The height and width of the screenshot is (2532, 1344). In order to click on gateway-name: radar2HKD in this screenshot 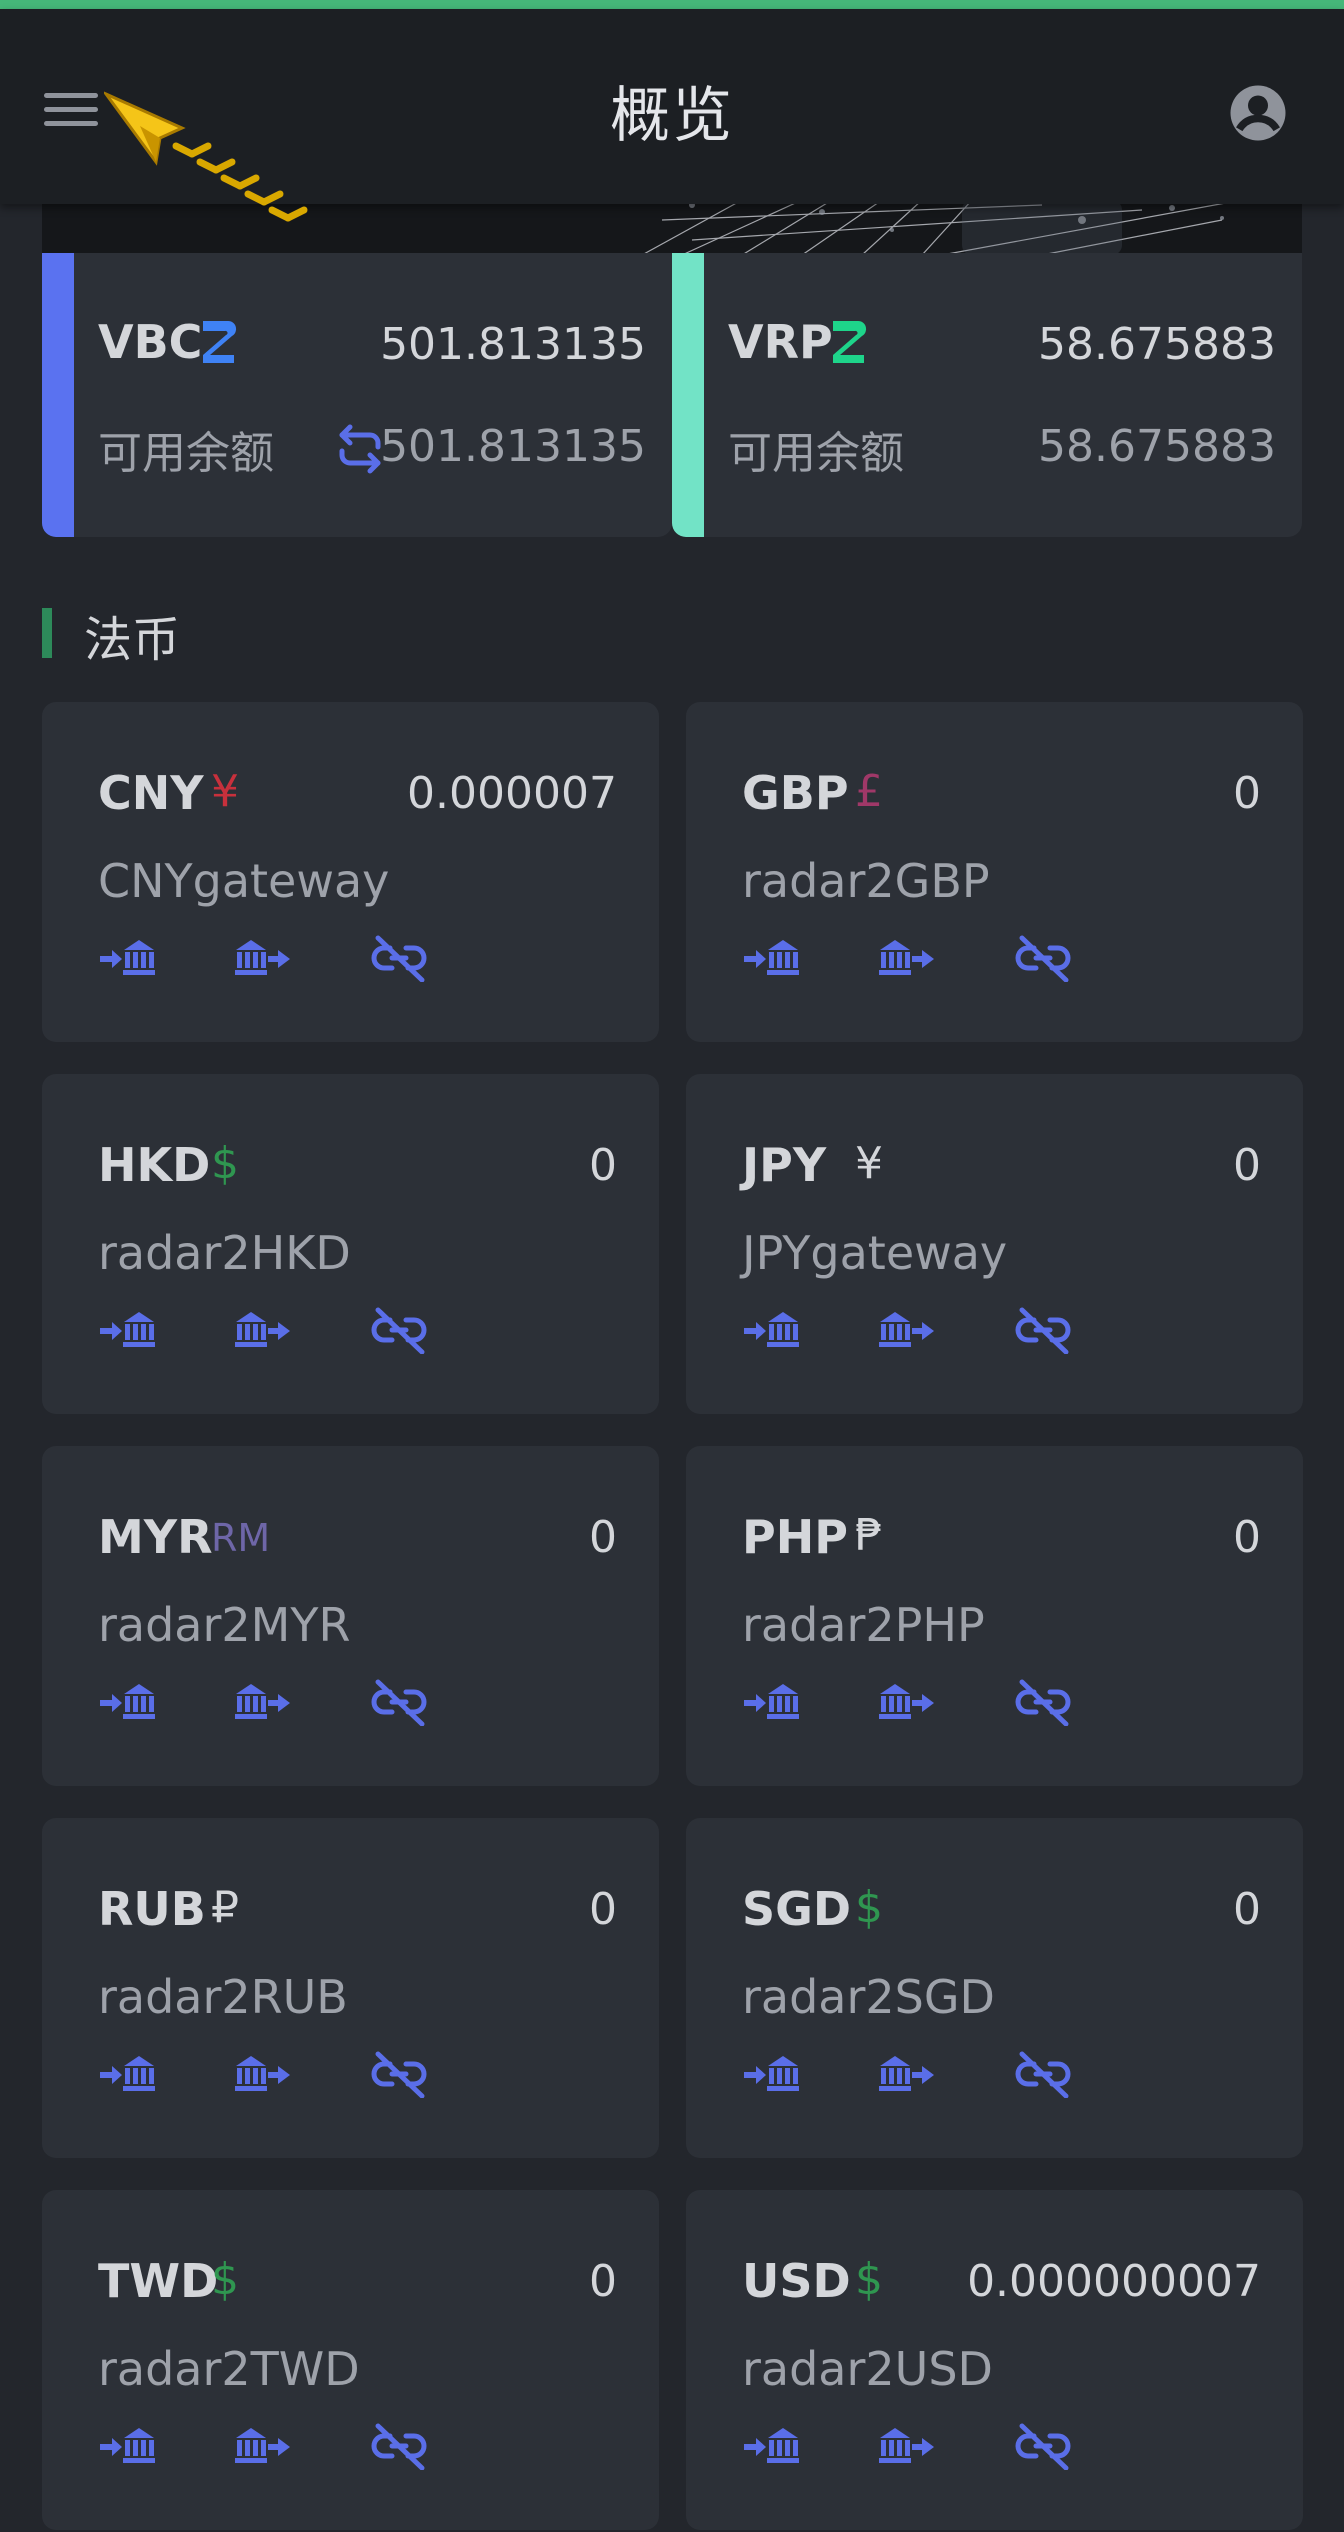, I will do `click(224, 1253)`.